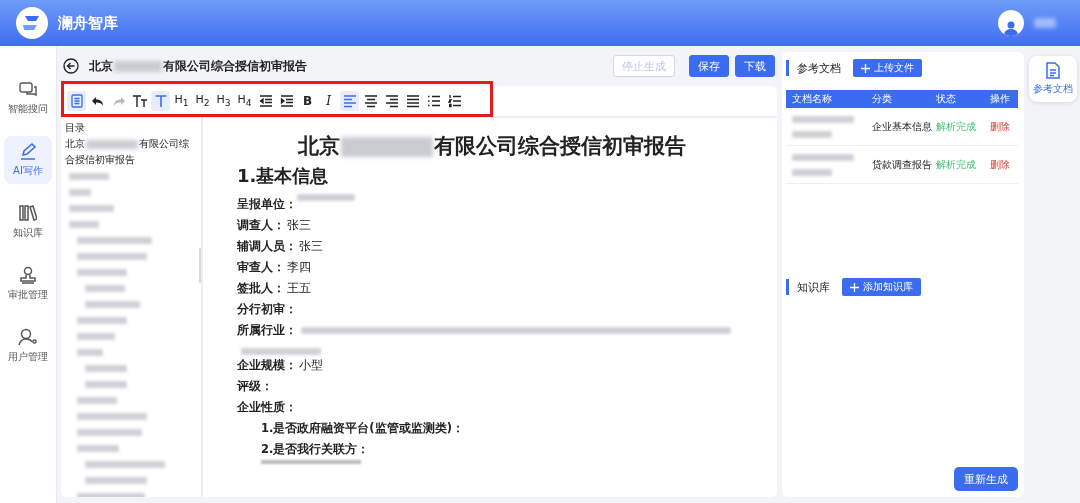 This screenshot has height=503, width=1080. What do you see at coordinates (755, 66) in the screenshot?
I see `toolbar-button: 下载` at bounding box center [755, 66].